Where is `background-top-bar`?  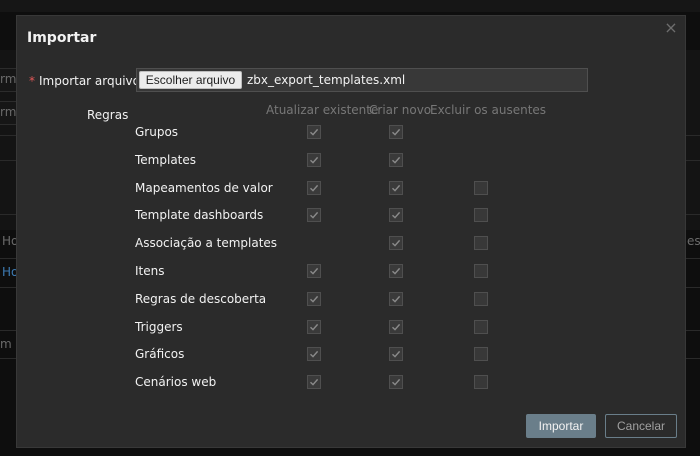 background-top-bar is located at coordinates (350, 6).